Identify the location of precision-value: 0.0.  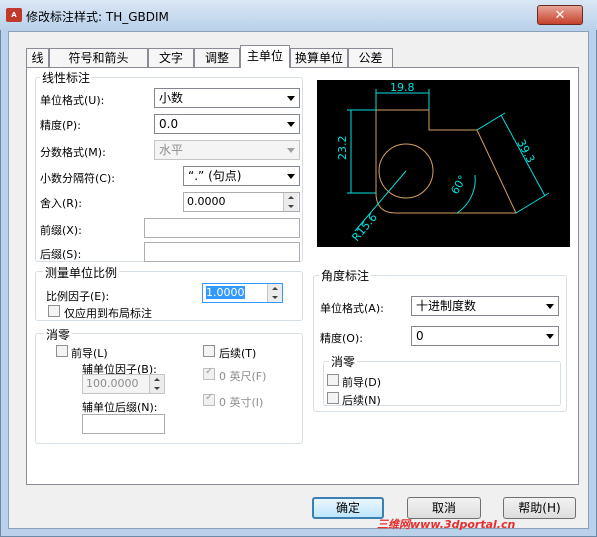
(169, 124).